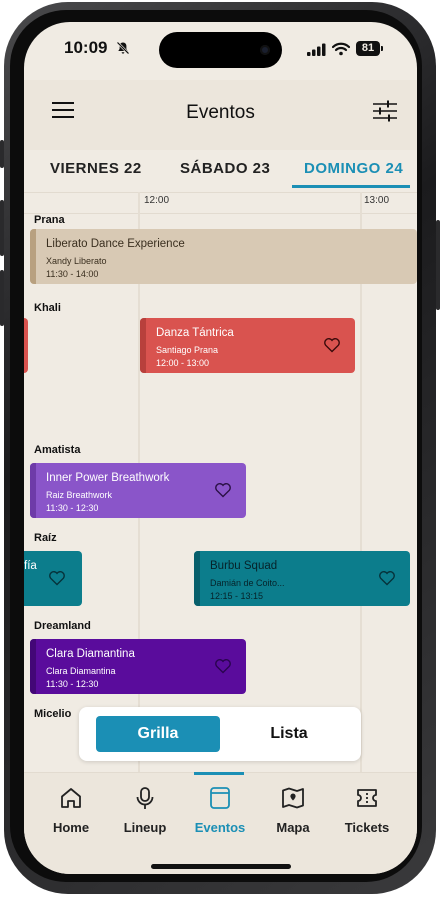 The height and width of the screenshot is (898, 440). Describe the element at coordinates (220, 112) in the screenshot. I see `page-title: Eventos` at that location.